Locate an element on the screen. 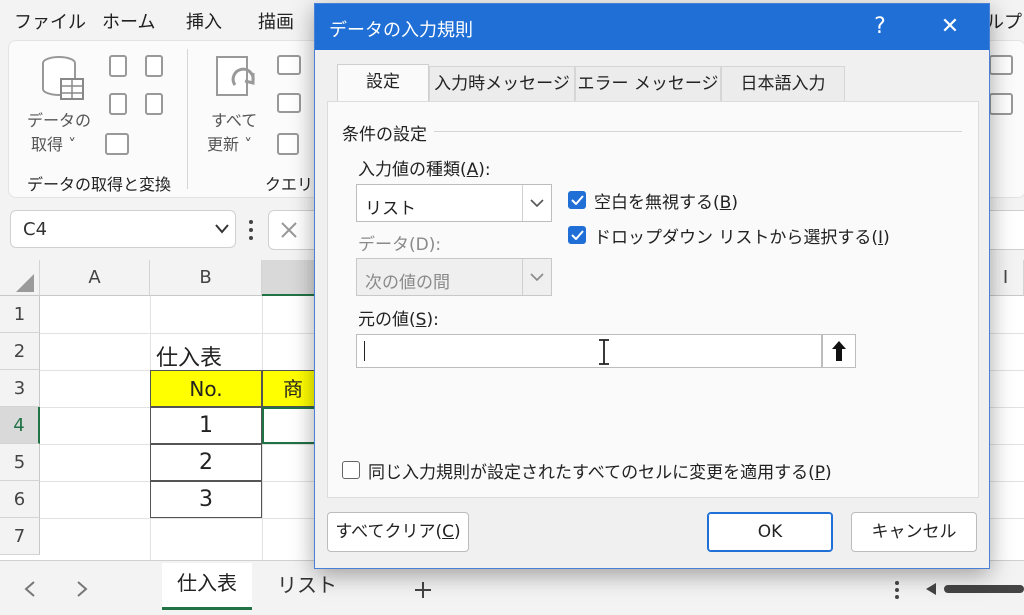  row-header-4: 4 is located at coordinates (20, 425).